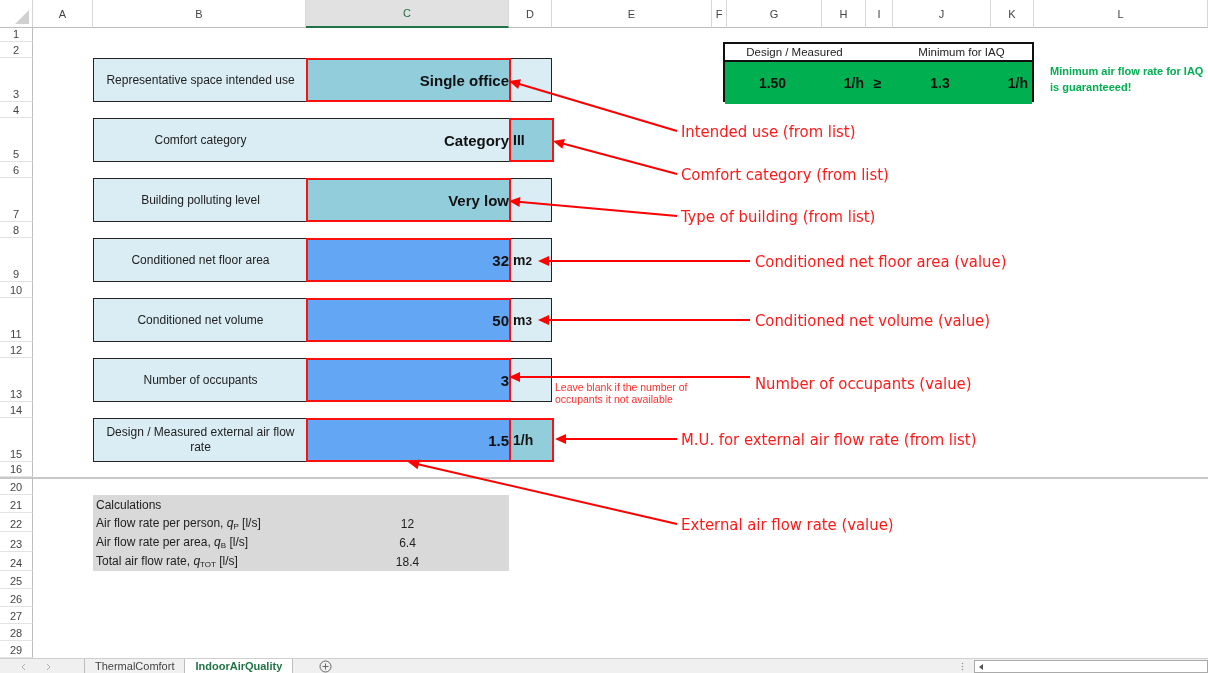 The image size is (1208, 673). I want to click on row-header: 1, so click(16, 35).